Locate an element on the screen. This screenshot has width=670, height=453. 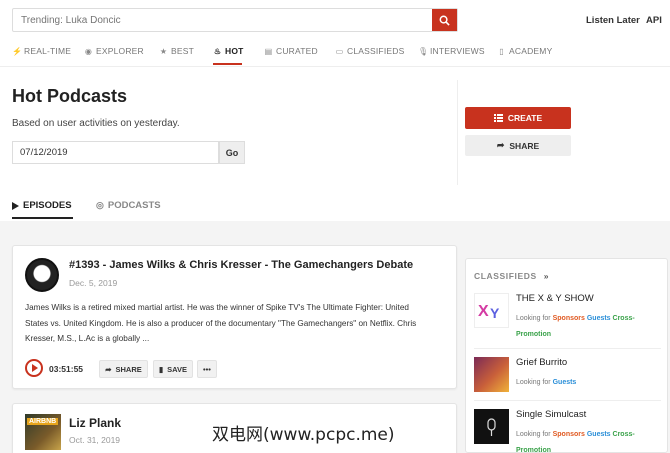
search-icon is located at coordinates (444, 20).